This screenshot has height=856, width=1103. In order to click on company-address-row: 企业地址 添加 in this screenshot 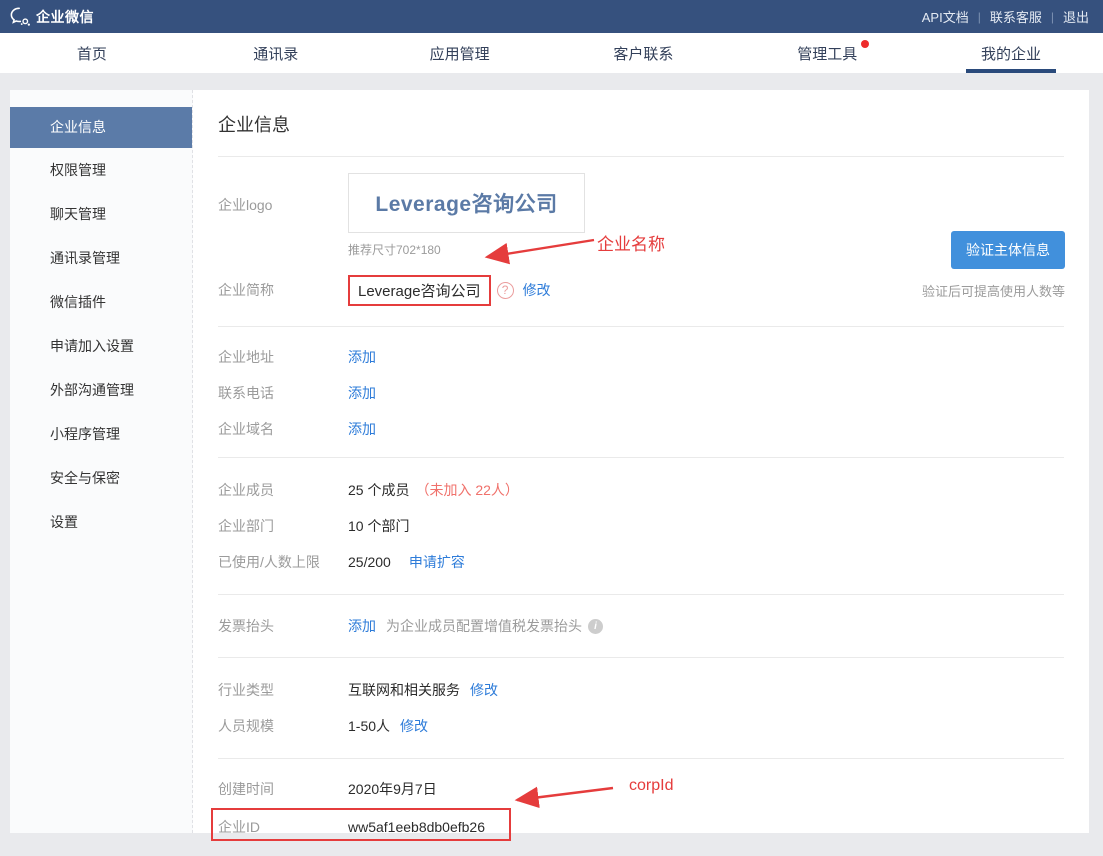, I will do `click(641, 357)`.